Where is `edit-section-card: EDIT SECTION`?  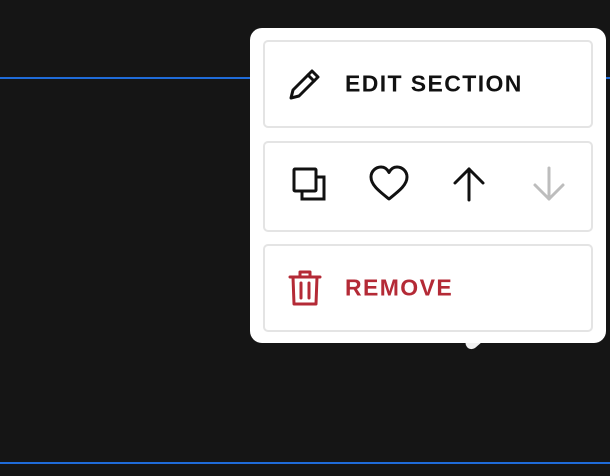 edit-section-card: EDIT SECTION is located at coordinates (428, 84).